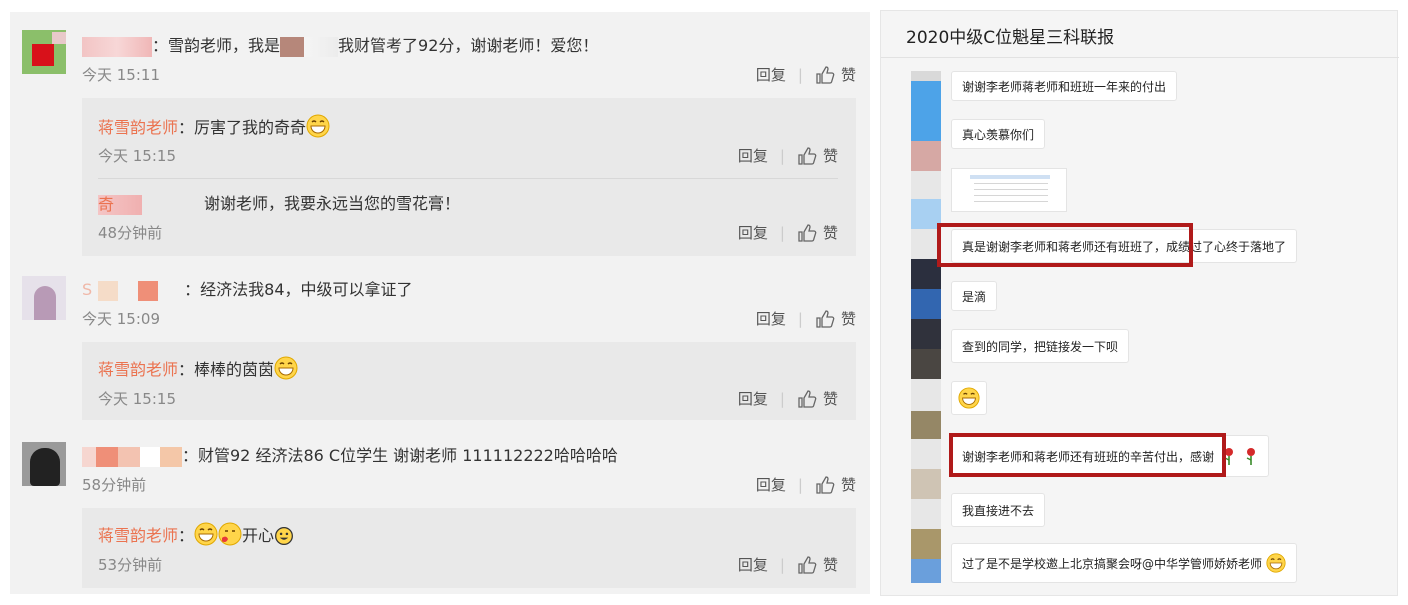  What do you see at coordinates (1112, 563) in the screenshot?
I see `chat-message-text: 过了是不是学校邀上北京搞聚会呀@中华学管师娇娇老师` at bounding box center [1112, 563].